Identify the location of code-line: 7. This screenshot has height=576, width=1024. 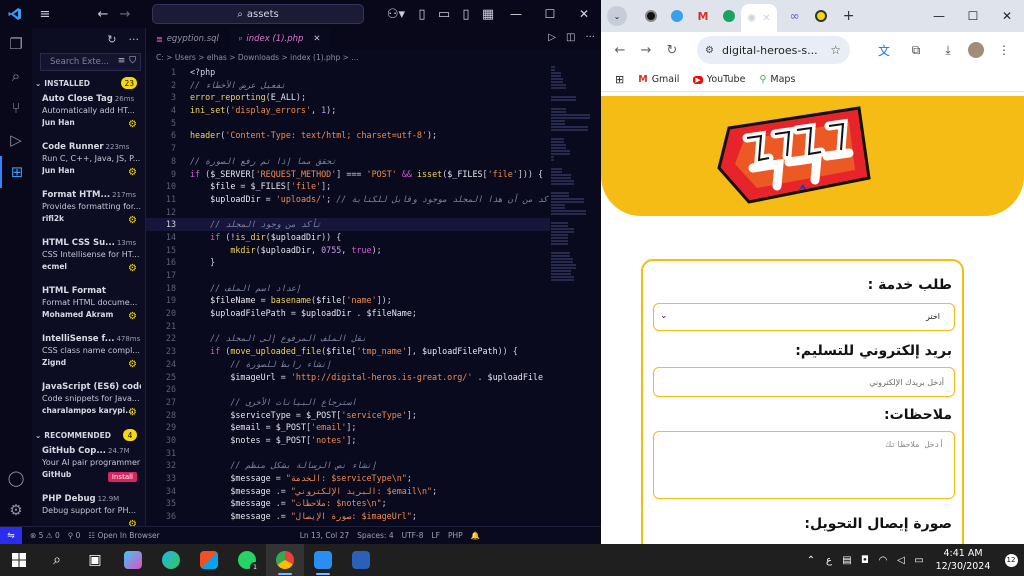
(348, 148).